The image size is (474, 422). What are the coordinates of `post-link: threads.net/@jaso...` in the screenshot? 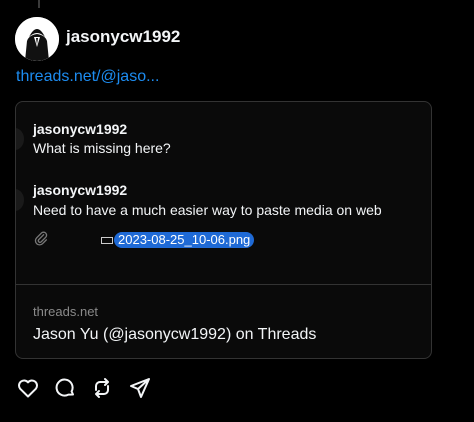 It's located at (87, 77).